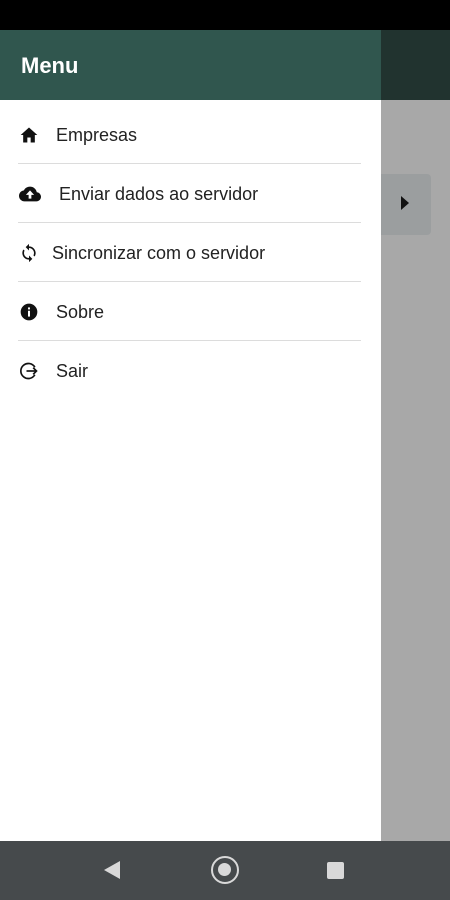 This screenshot has width=450, height=900. I want to click on sync-icon, so click(29, 253).